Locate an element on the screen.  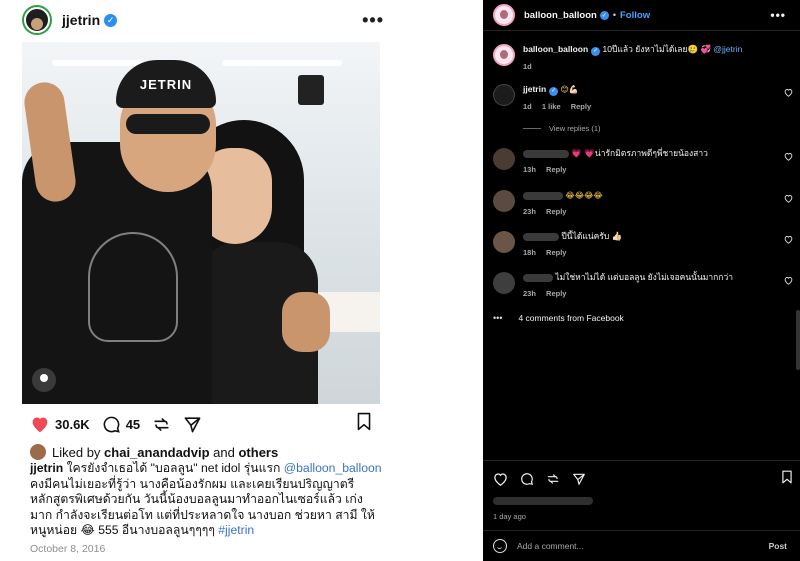
comment-input is located at coordinates (643, 546).